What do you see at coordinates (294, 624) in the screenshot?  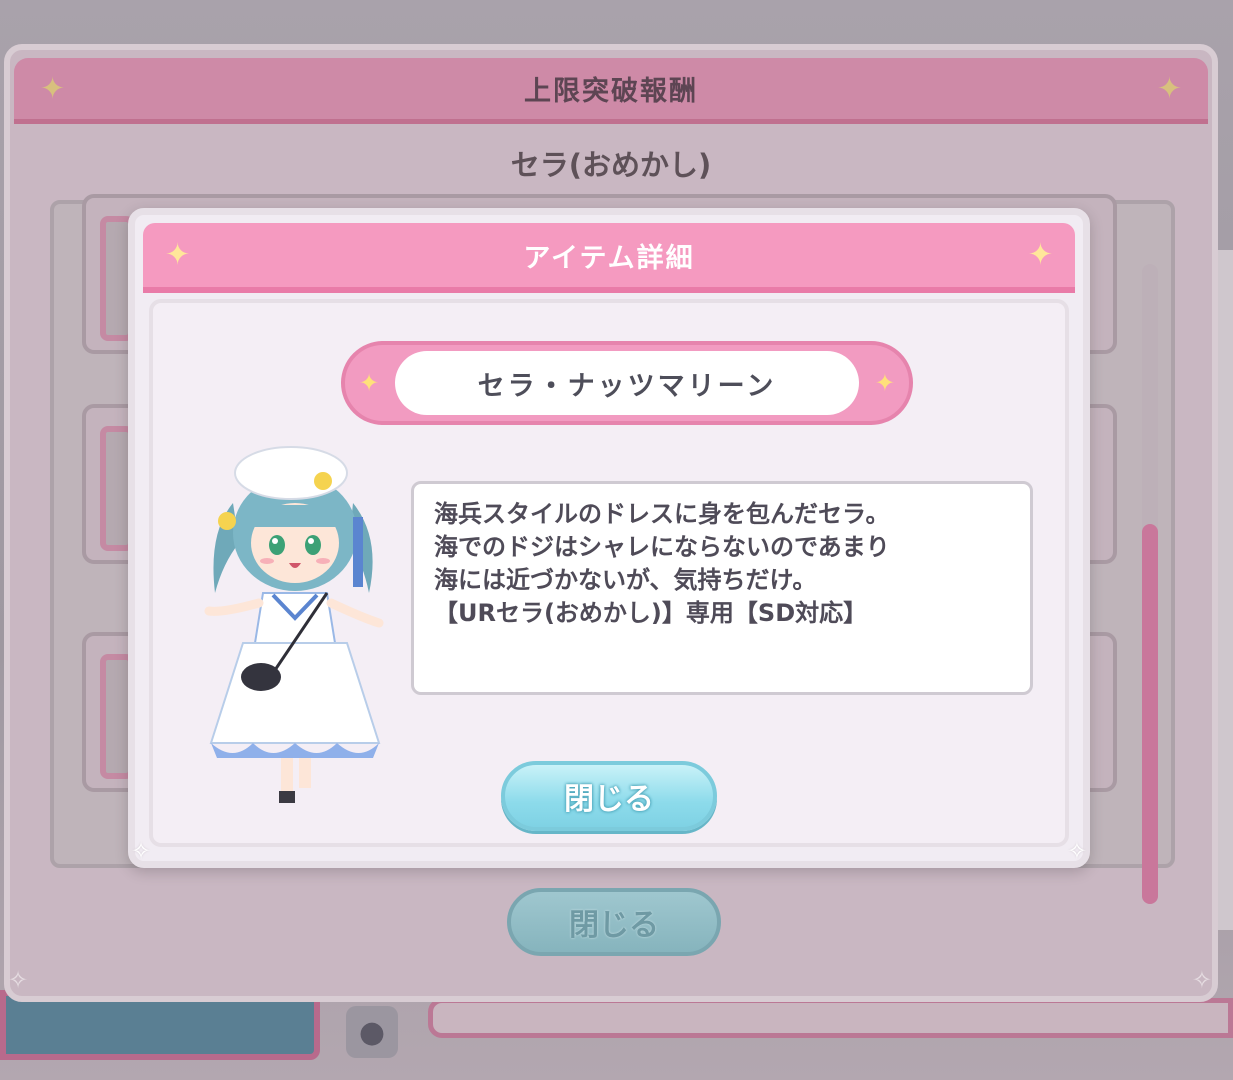 I see `character-sd-image` at bounding box center [294, 624].